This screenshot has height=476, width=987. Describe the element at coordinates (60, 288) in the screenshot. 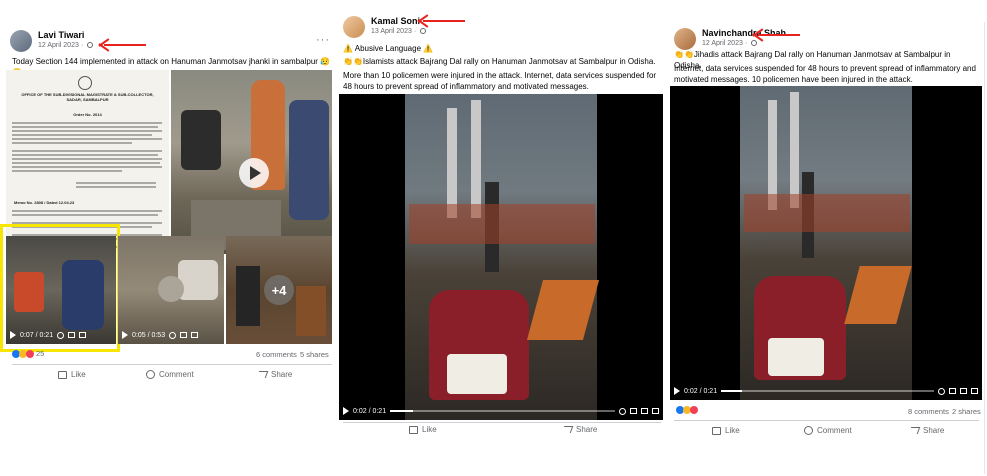

I see `highlight-box` at that location.